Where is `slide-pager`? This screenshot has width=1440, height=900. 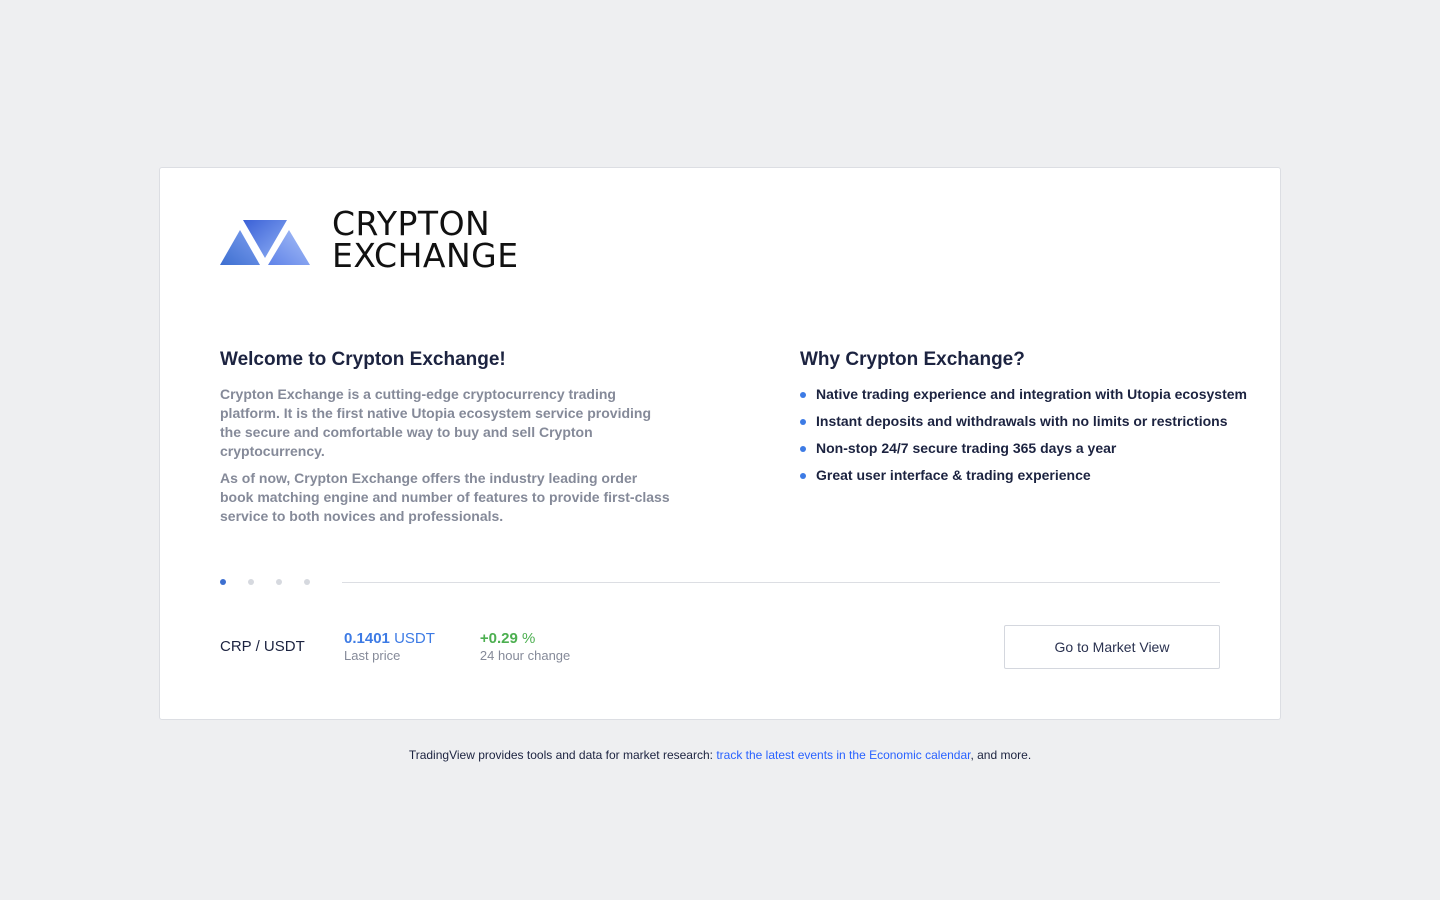
slide-pager is located at coordinates (276, 582).